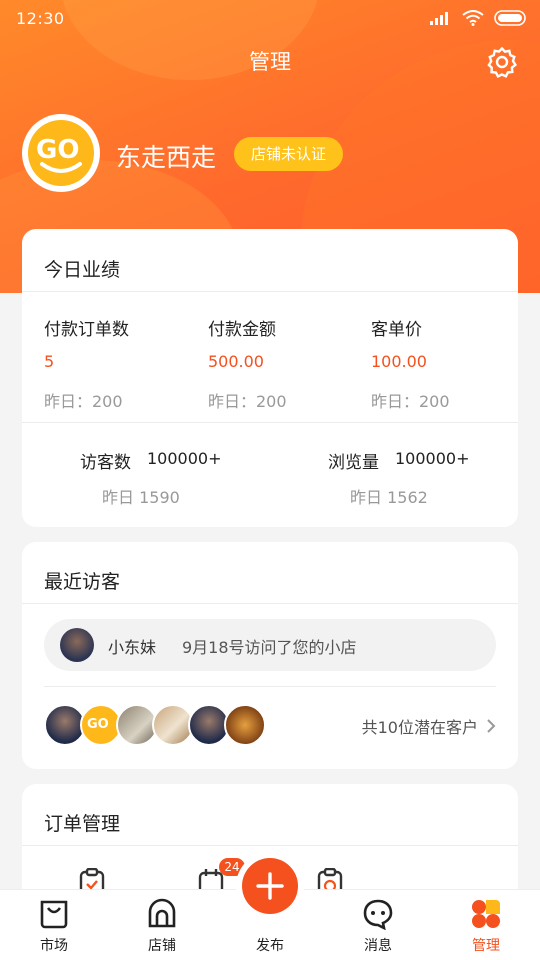  I want to click on tab-market: 市场, so click(54, 925).